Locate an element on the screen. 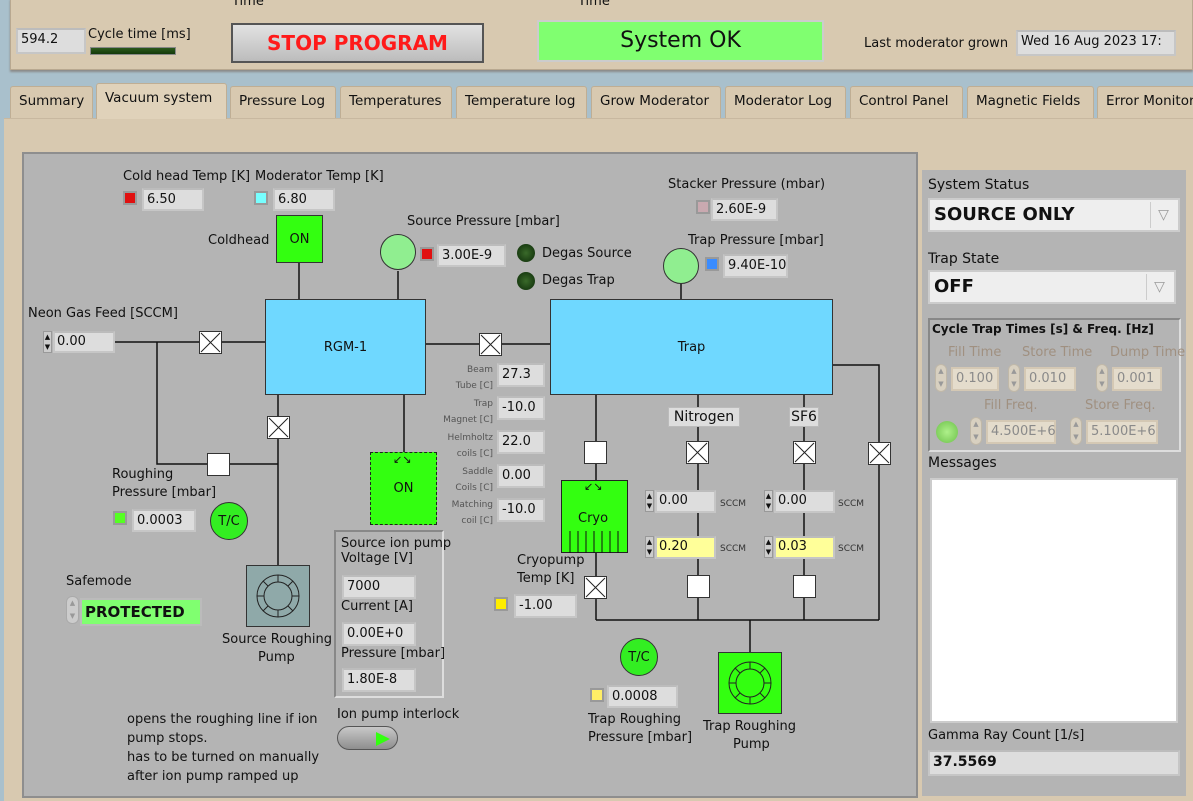 The image size is (1193, 801). degas-trap-led is located at coordinates (526, 281).